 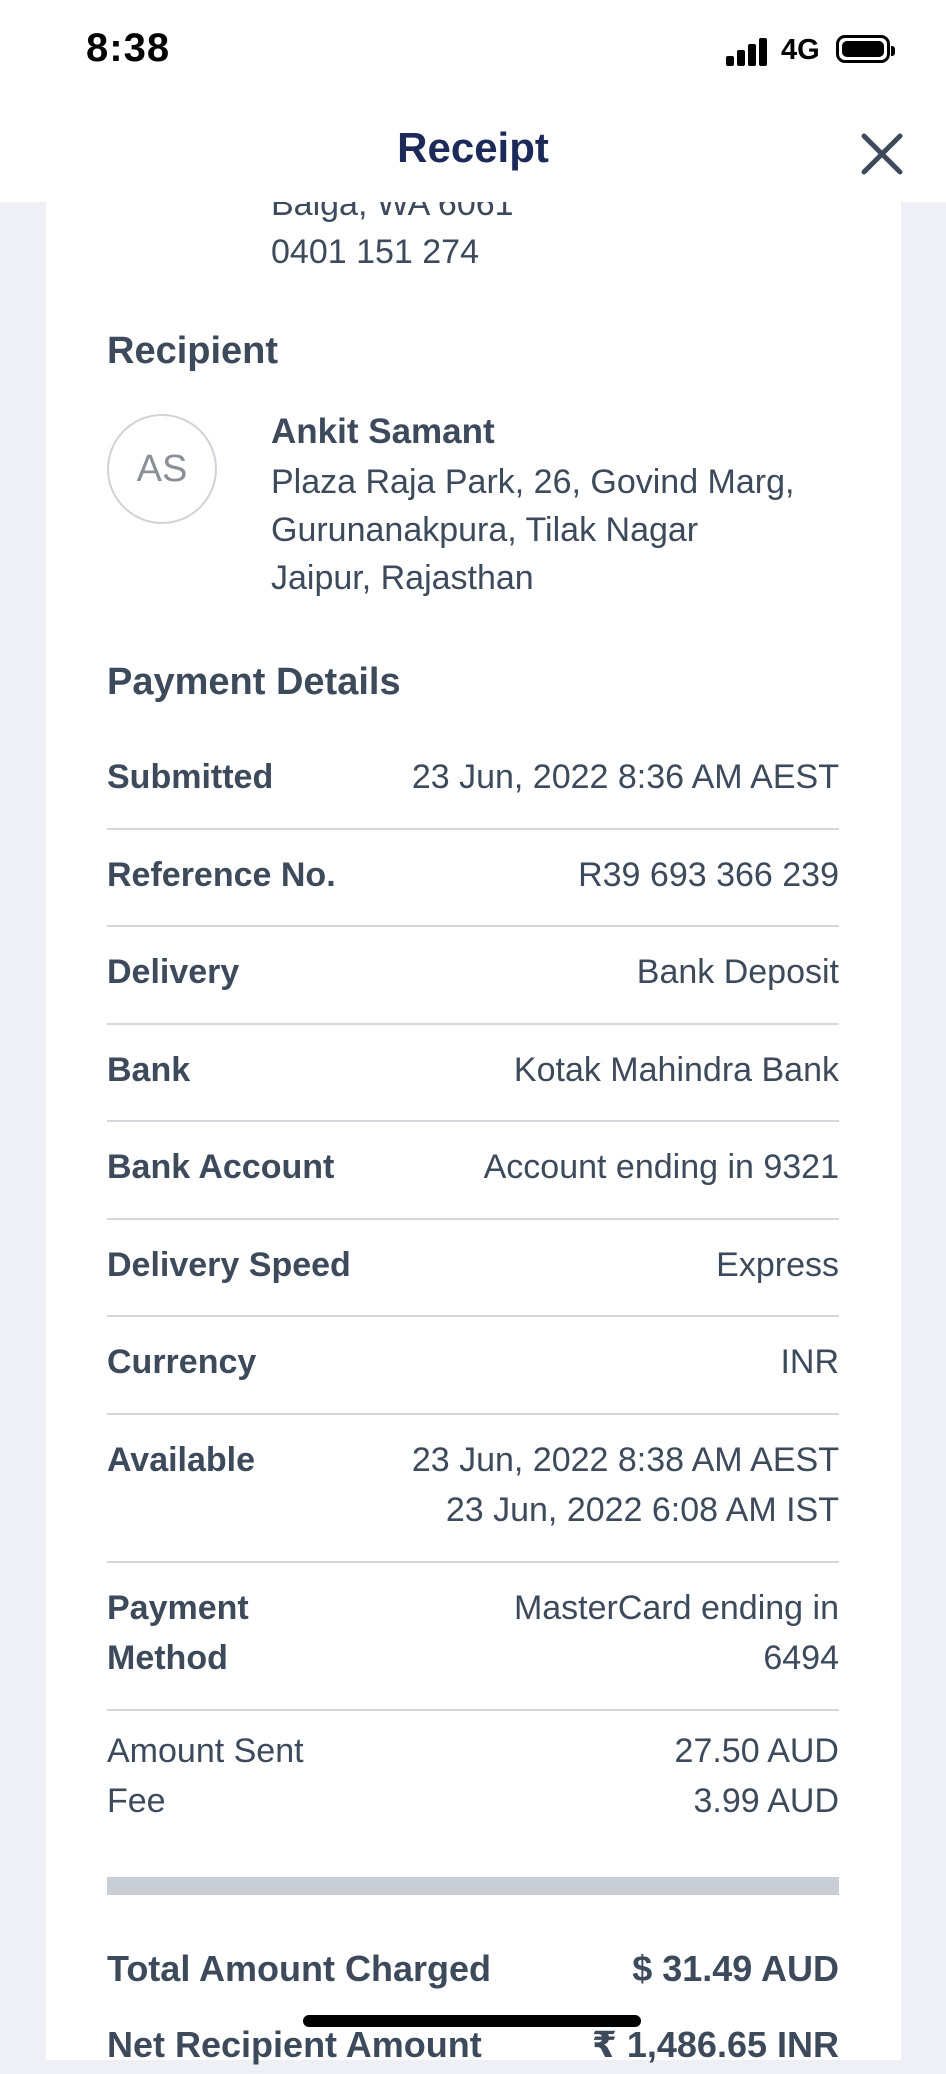 I want to click on detail-value: MasterCard ending in 6494, so click(x=676, y=1633).